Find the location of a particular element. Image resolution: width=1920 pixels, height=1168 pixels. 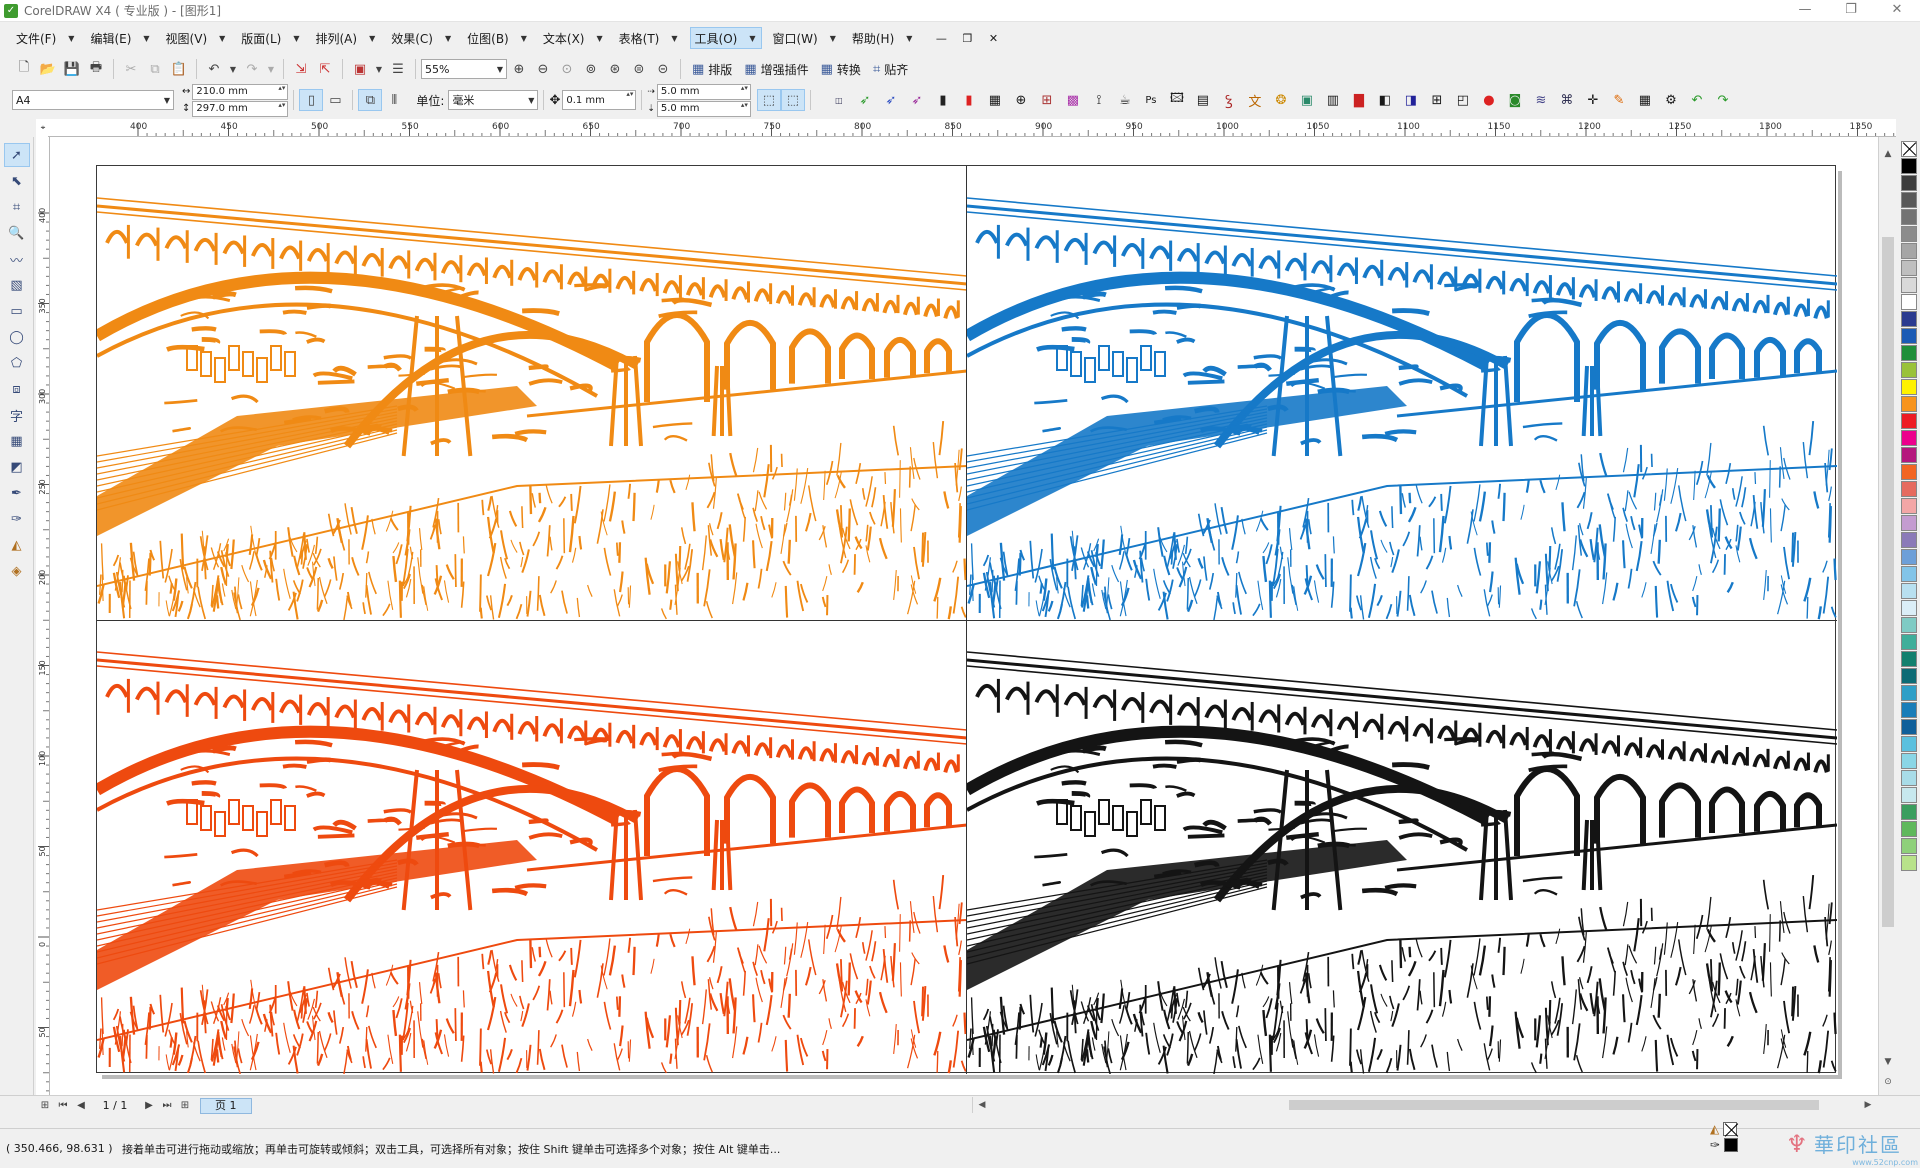

pattern-icon: ▩ is located at coordinates (1073, 100).